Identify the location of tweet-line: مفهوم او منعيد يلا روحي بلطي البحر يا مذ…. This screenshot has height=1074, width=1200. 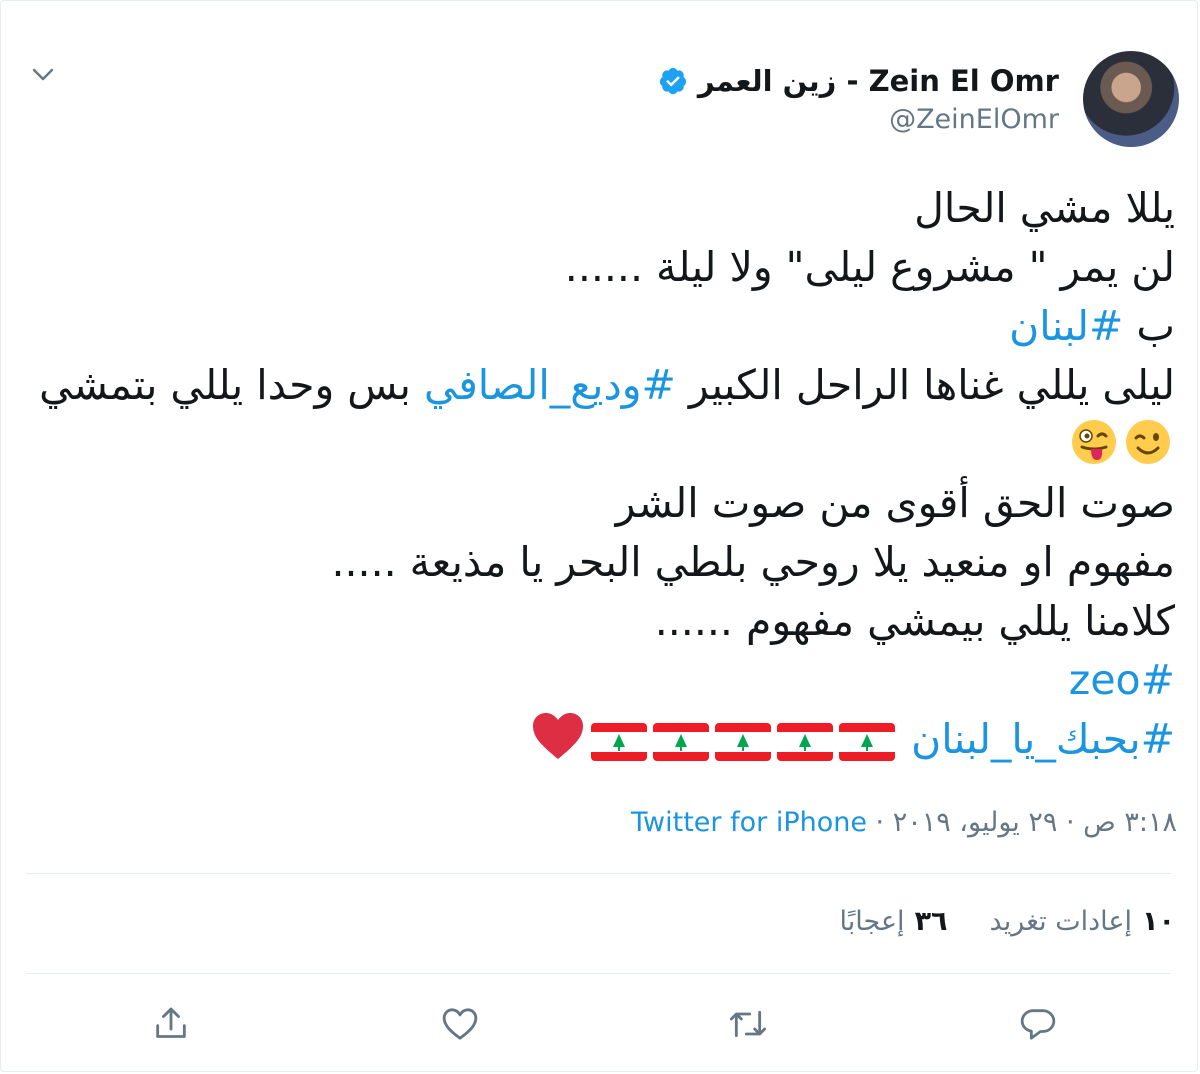
(753, 562).